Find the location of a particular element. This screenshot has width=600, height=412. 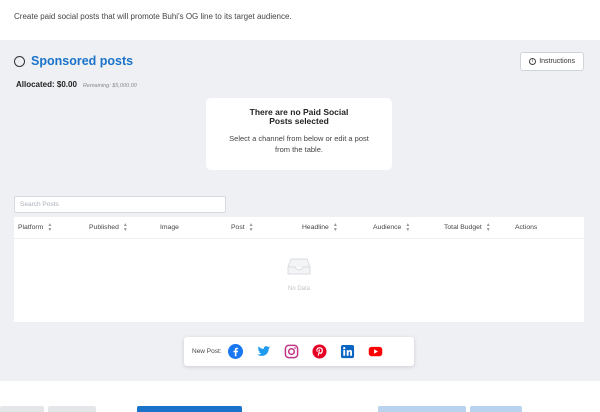

column-total-budget: Total Budget ▲ ▼ is located at coordinates (475, 227).